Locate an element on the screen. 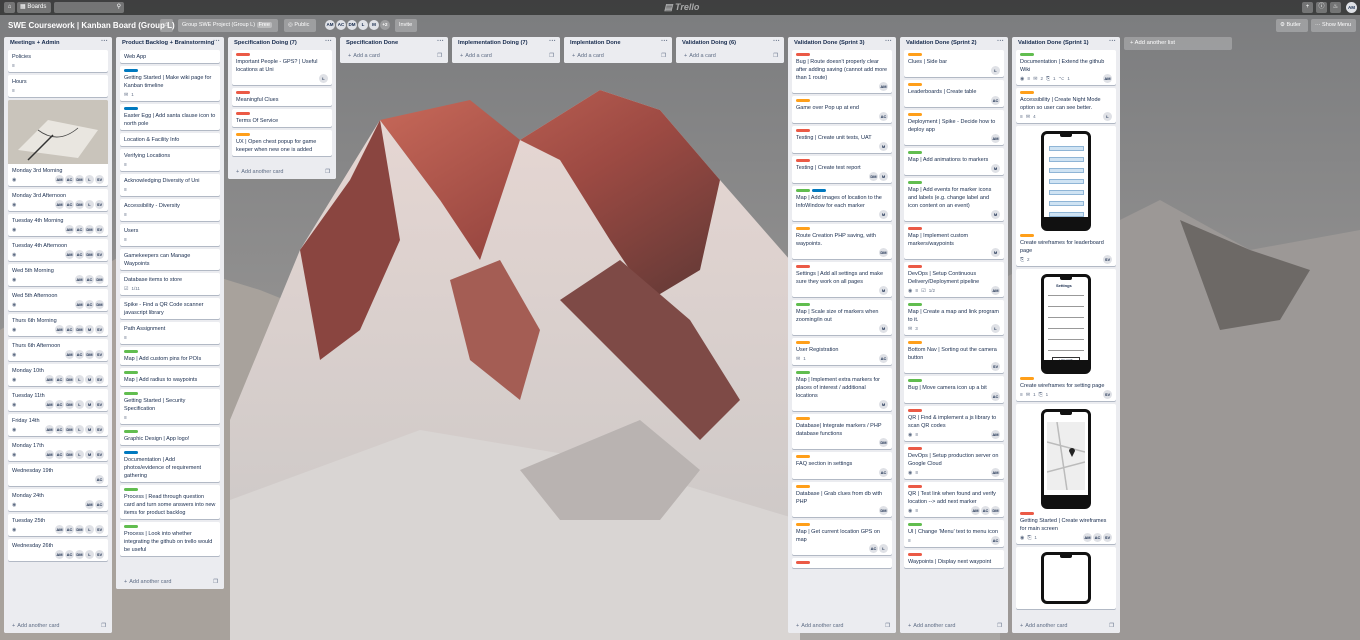  list-title: Validation Done (Sprint 1) ··· is located at coordinates (1066, 43).